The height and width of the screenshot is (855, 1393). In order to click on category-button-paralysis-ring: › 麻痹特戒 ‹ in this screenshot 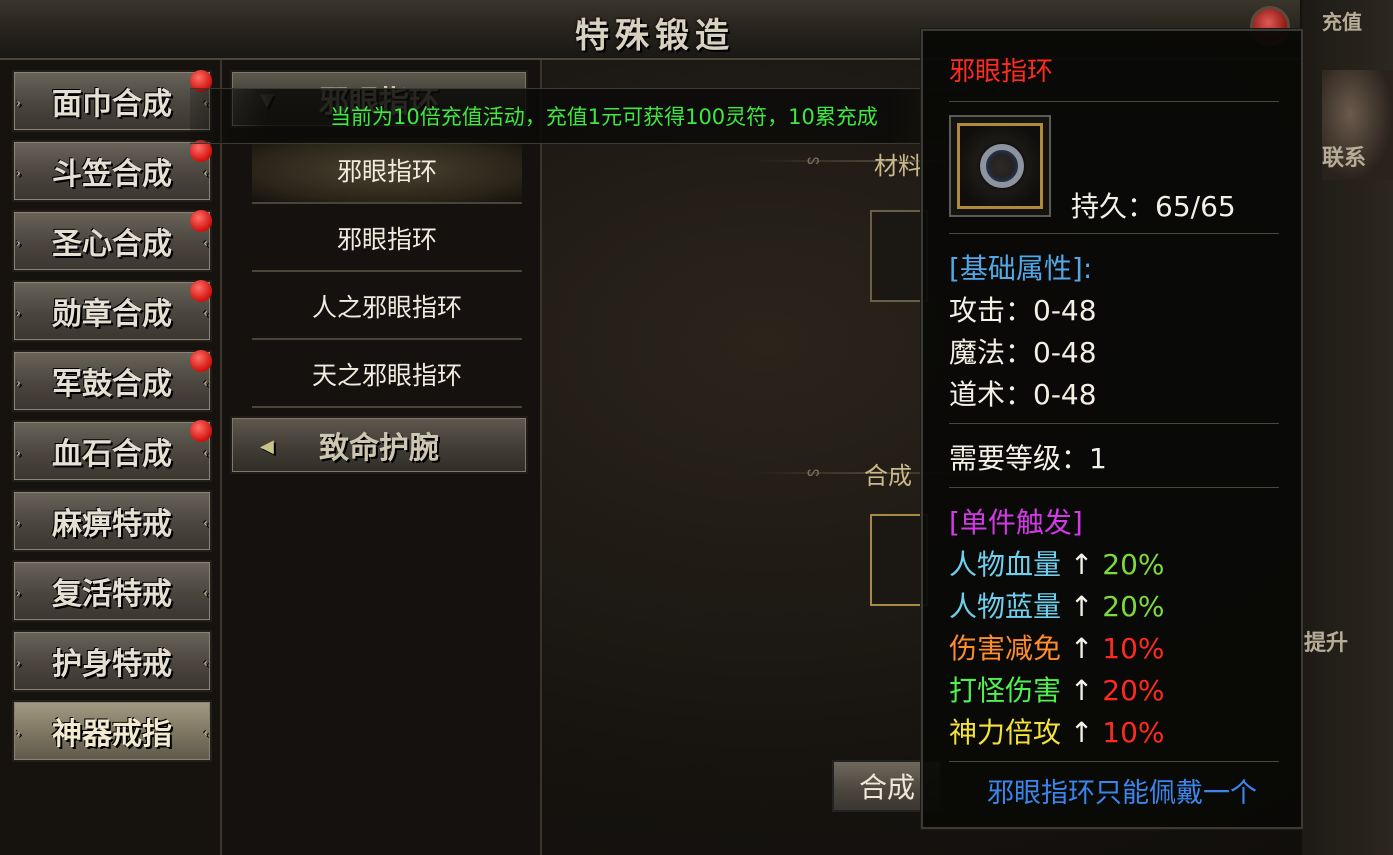, I will do `click(112, 521)`.